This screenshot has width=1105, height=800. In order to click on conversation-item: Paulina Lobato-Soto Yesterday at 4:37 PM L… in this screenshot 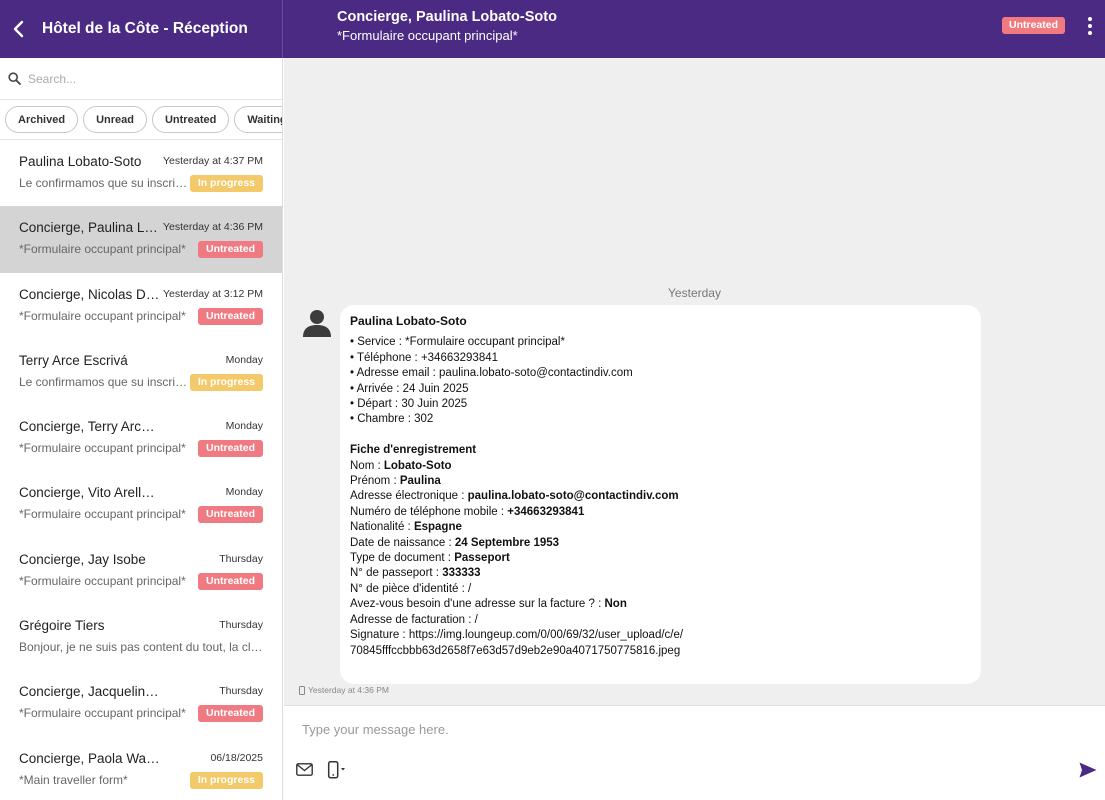, I will do `click(141, 173)`.